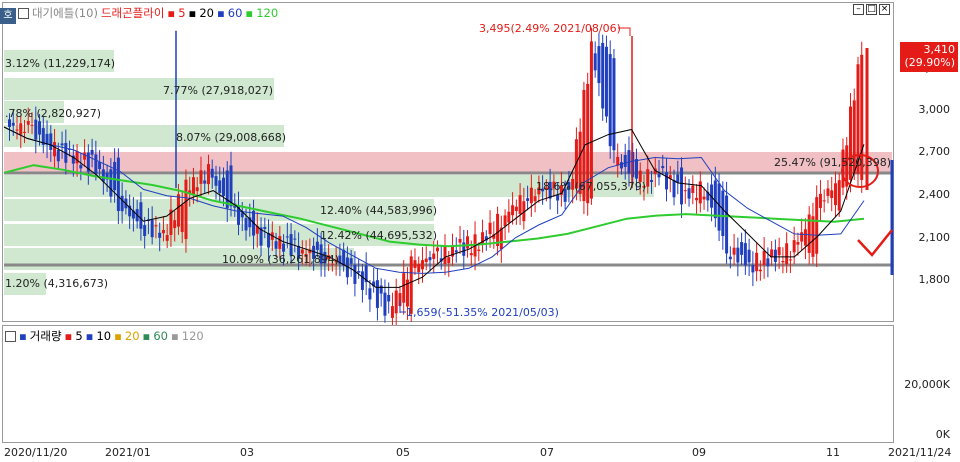 This screenshot has width=960, height=462. What do you see at coordinates (103, 336) in the screenshot?
I see `vol-ma-10-label: 10` at bounding box center [103, 336].